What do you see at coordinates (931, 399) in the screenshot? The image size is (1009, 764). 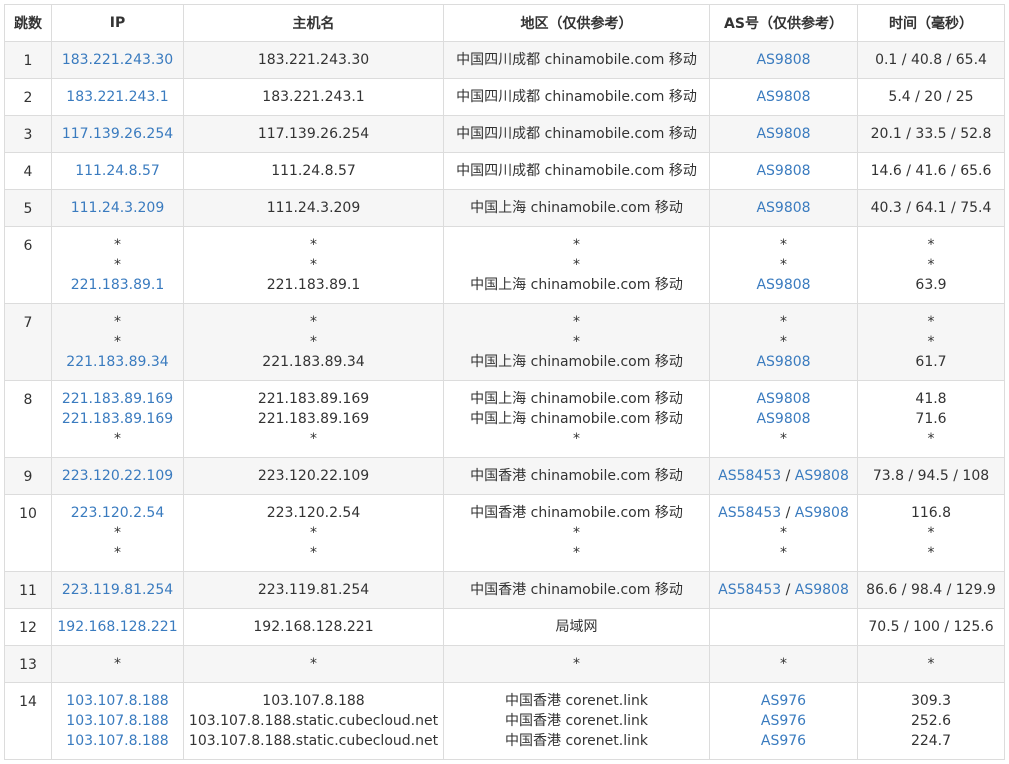 I see `time-text: 41.8` at bounding box center [931, 399].